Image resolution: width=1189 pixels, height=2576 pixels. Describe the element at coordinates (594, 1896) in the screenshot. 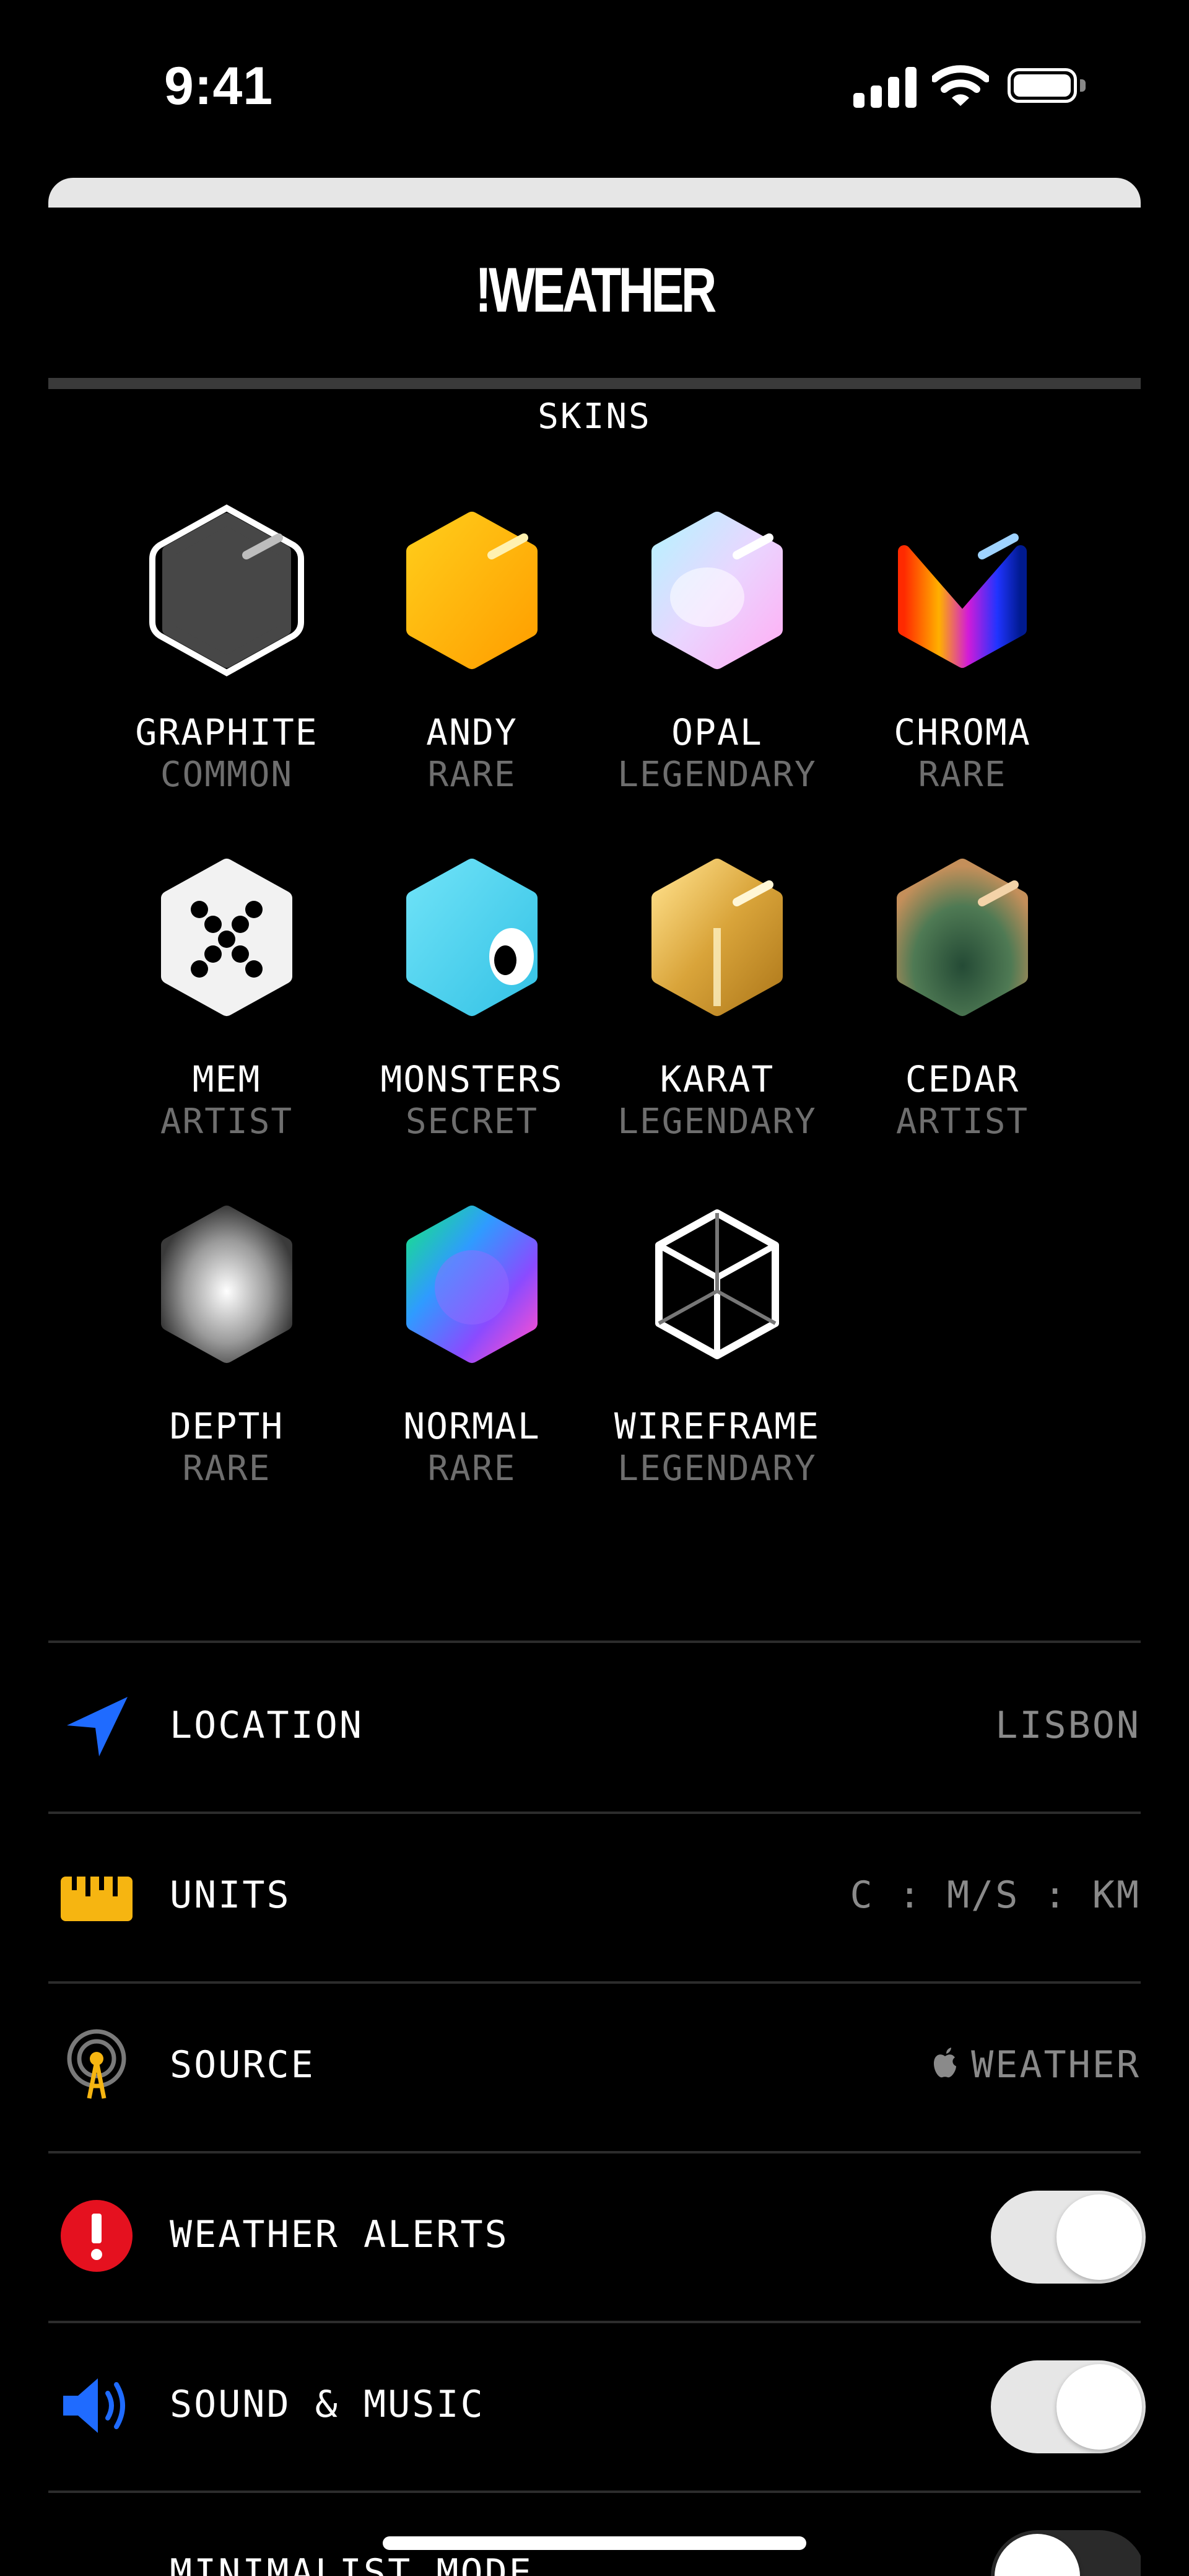

I see `units-row: UNITS C : M/S : KM` at that location.